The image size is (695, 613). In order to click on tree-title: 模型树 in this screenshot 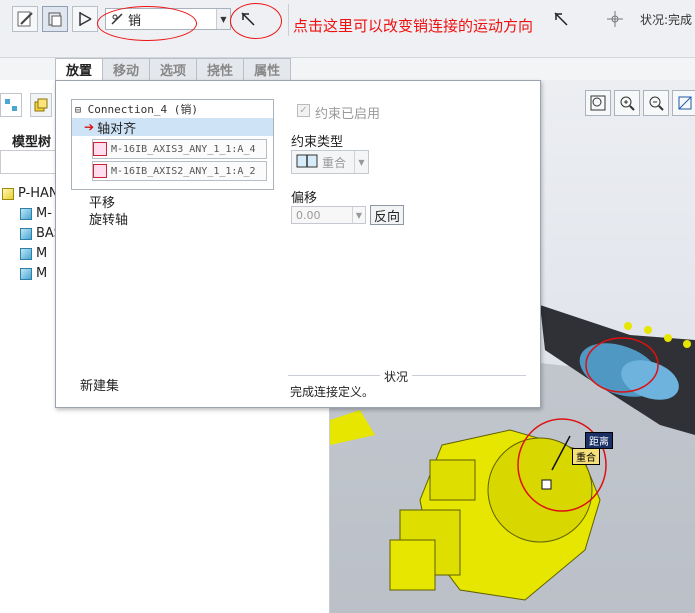, I will do `click(31, 140)`.